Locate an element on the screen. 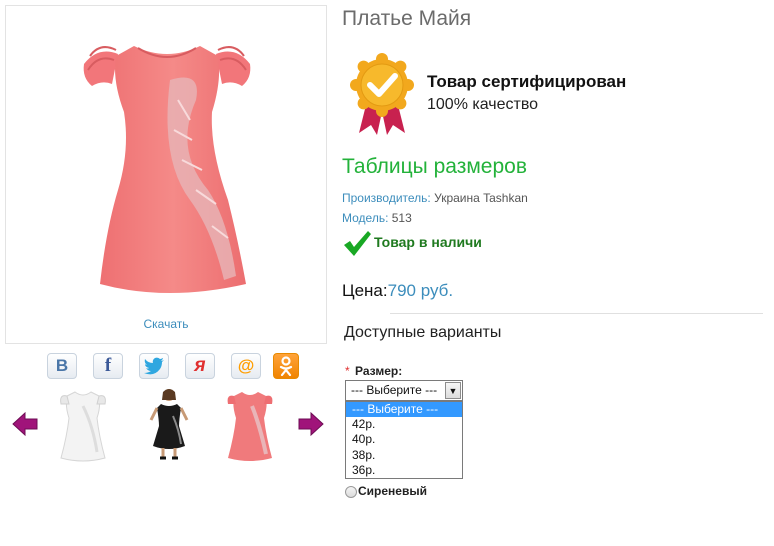  odnoklassniki-icon is located at coordinates (286, 366).